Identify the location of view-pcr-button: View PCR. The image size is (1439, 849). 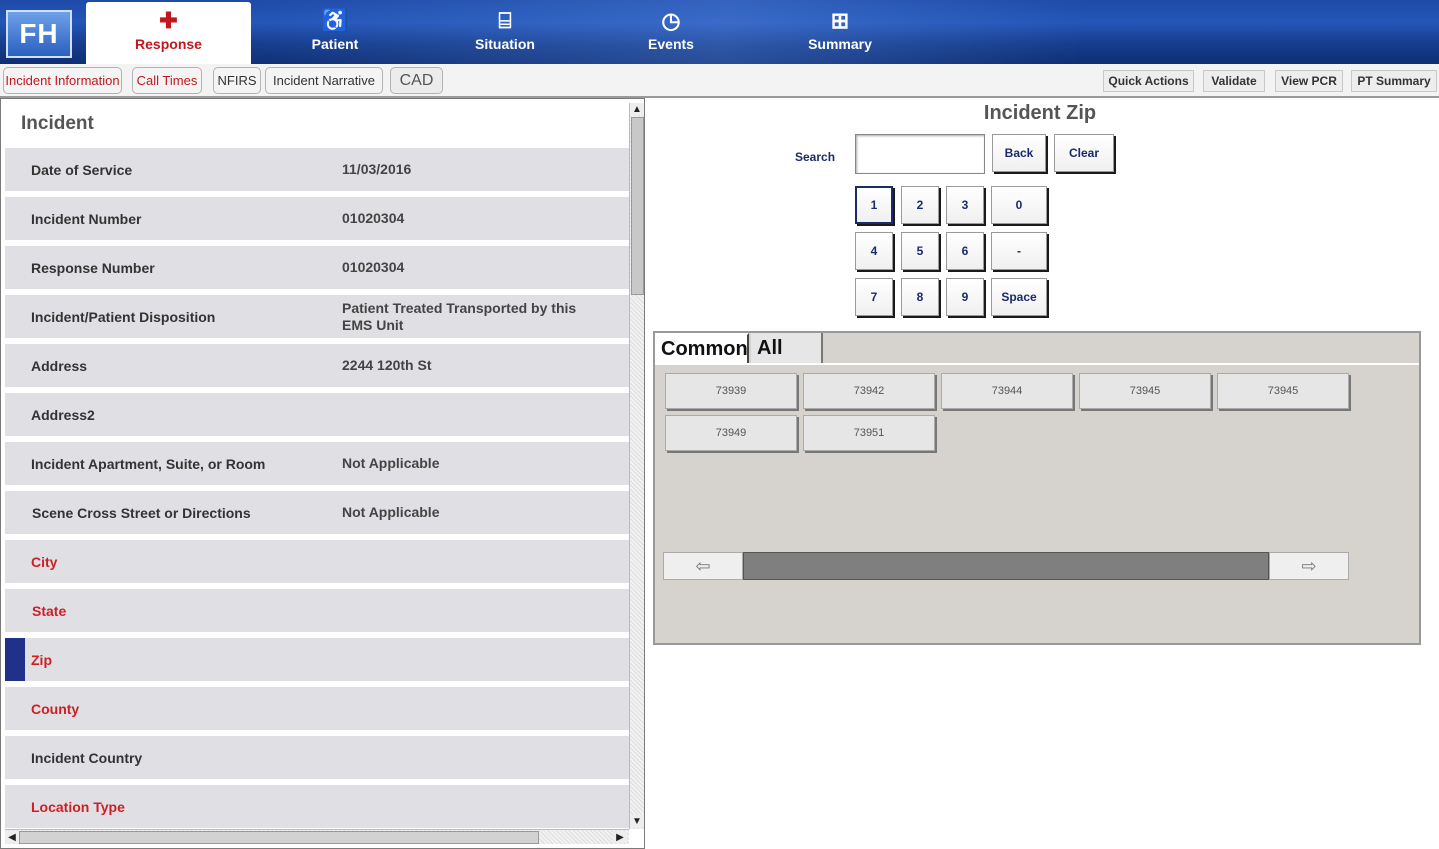
(1309, 81).